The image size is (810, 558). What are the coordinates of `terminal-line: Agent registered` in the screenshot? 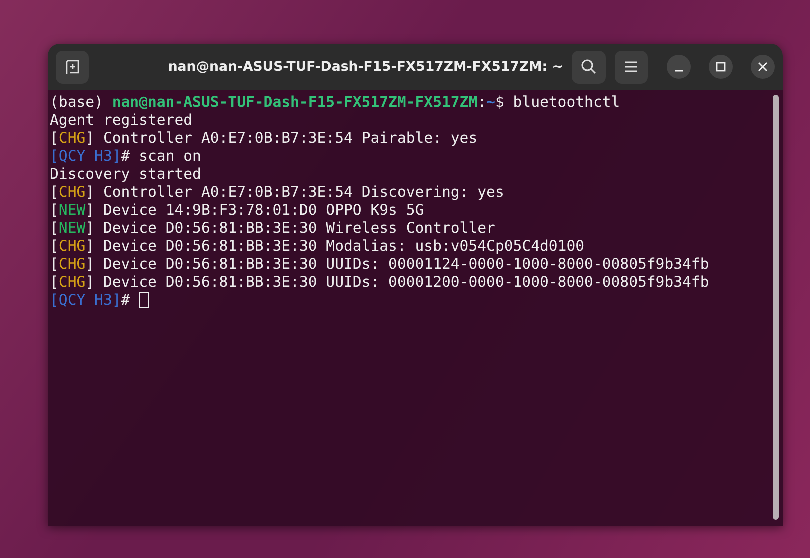 It's located at (122, 121).